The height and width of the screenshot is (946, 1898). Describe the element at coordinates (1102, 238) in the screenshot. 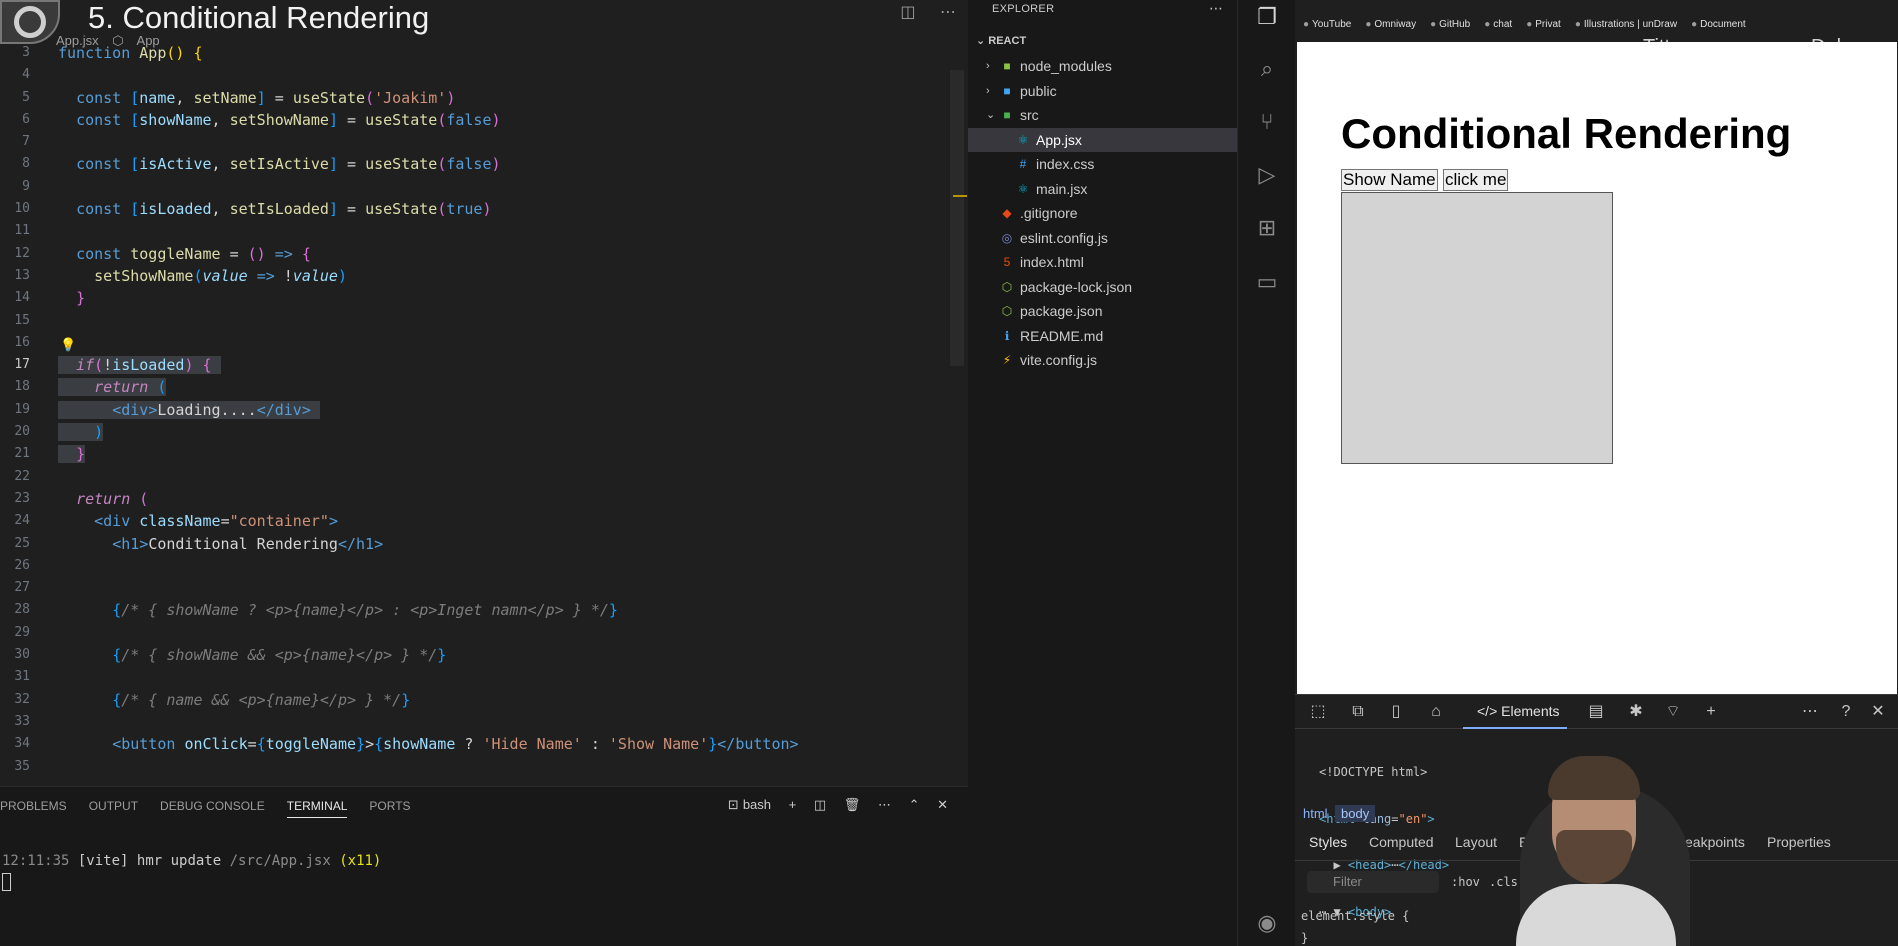

I see `file-eslint-config: ◎ eslint.config.js` at that location.